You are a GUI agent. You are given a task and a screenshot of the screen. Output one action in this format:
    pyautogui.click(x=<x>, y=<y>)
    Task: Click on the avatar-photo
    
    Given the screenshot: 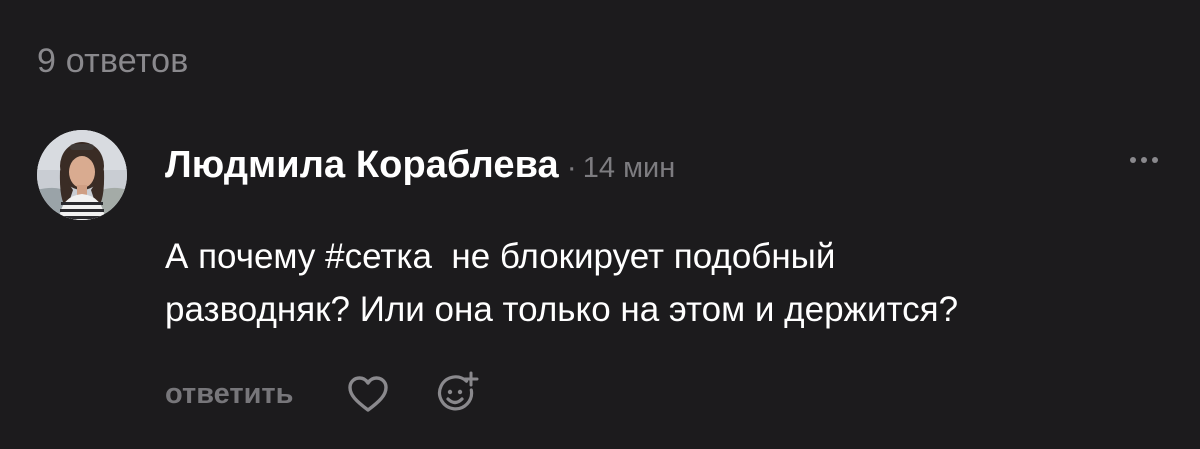 What is the action you would take?
    pyautogui.click(x=82, y=175)
    